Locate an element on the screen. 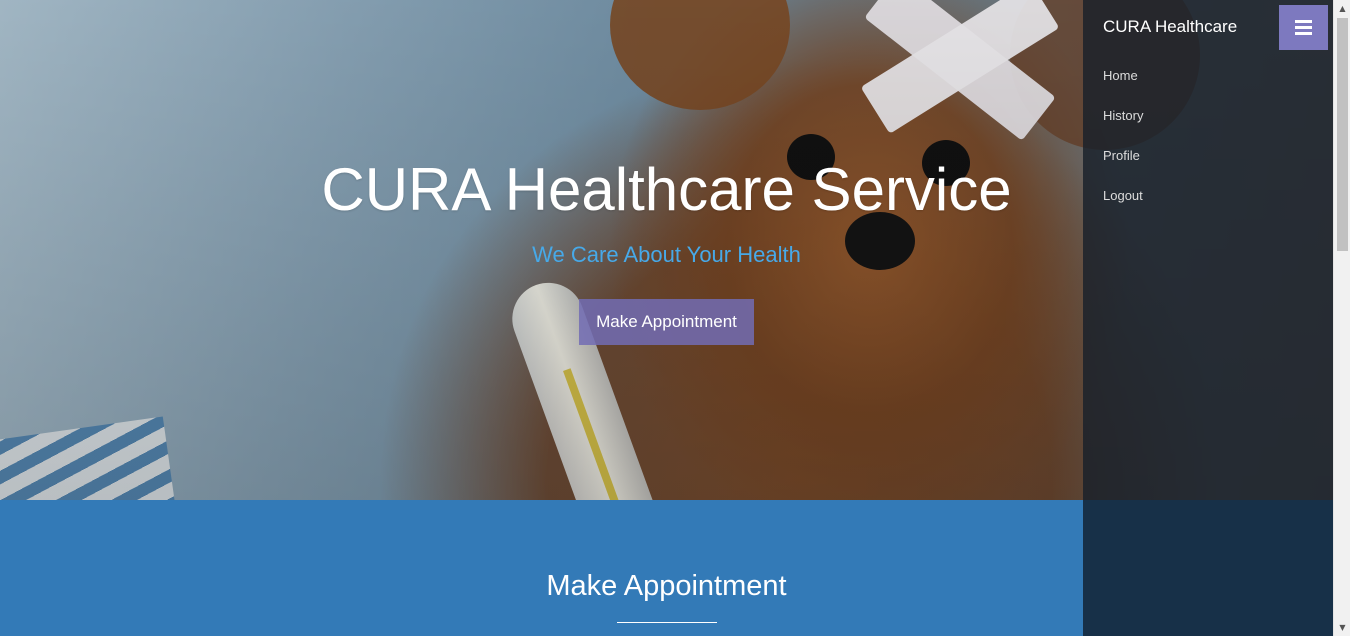 Image resolution: width=1350 pixels, height=636 pixels. sidebar-item-history: History is located at coordinates (1123, 115).